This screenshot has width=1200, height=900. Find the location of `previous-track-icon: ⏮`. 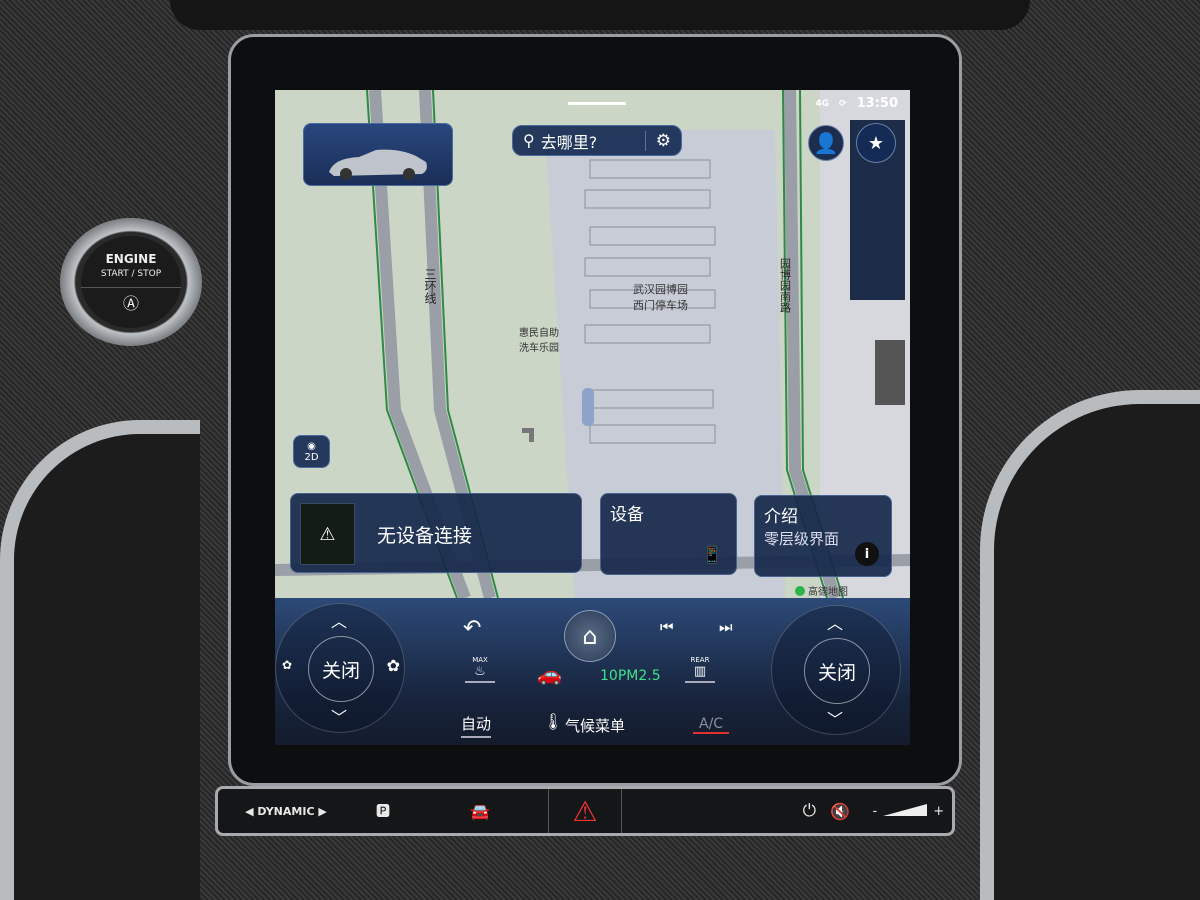

previous-track-icon: ⏮ is located at coordinates (667, 627).